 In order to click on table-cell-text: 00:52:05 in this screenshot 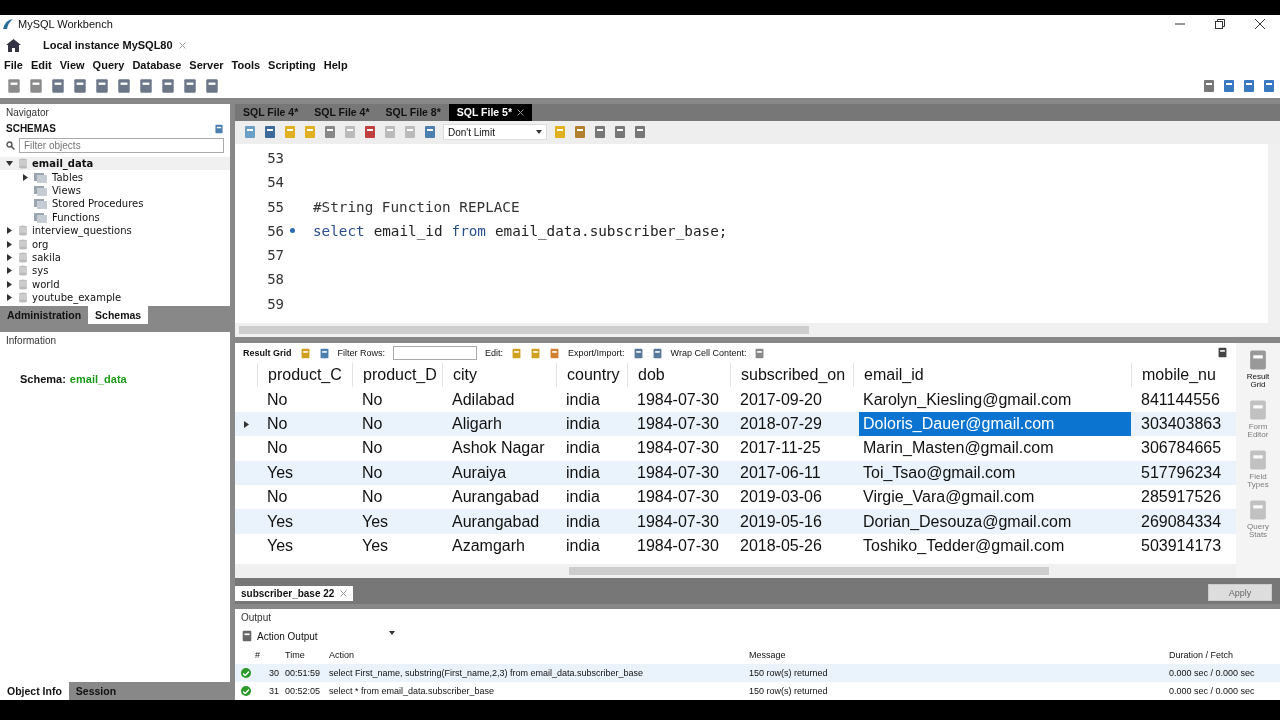, I will do `click(303, 691)`.